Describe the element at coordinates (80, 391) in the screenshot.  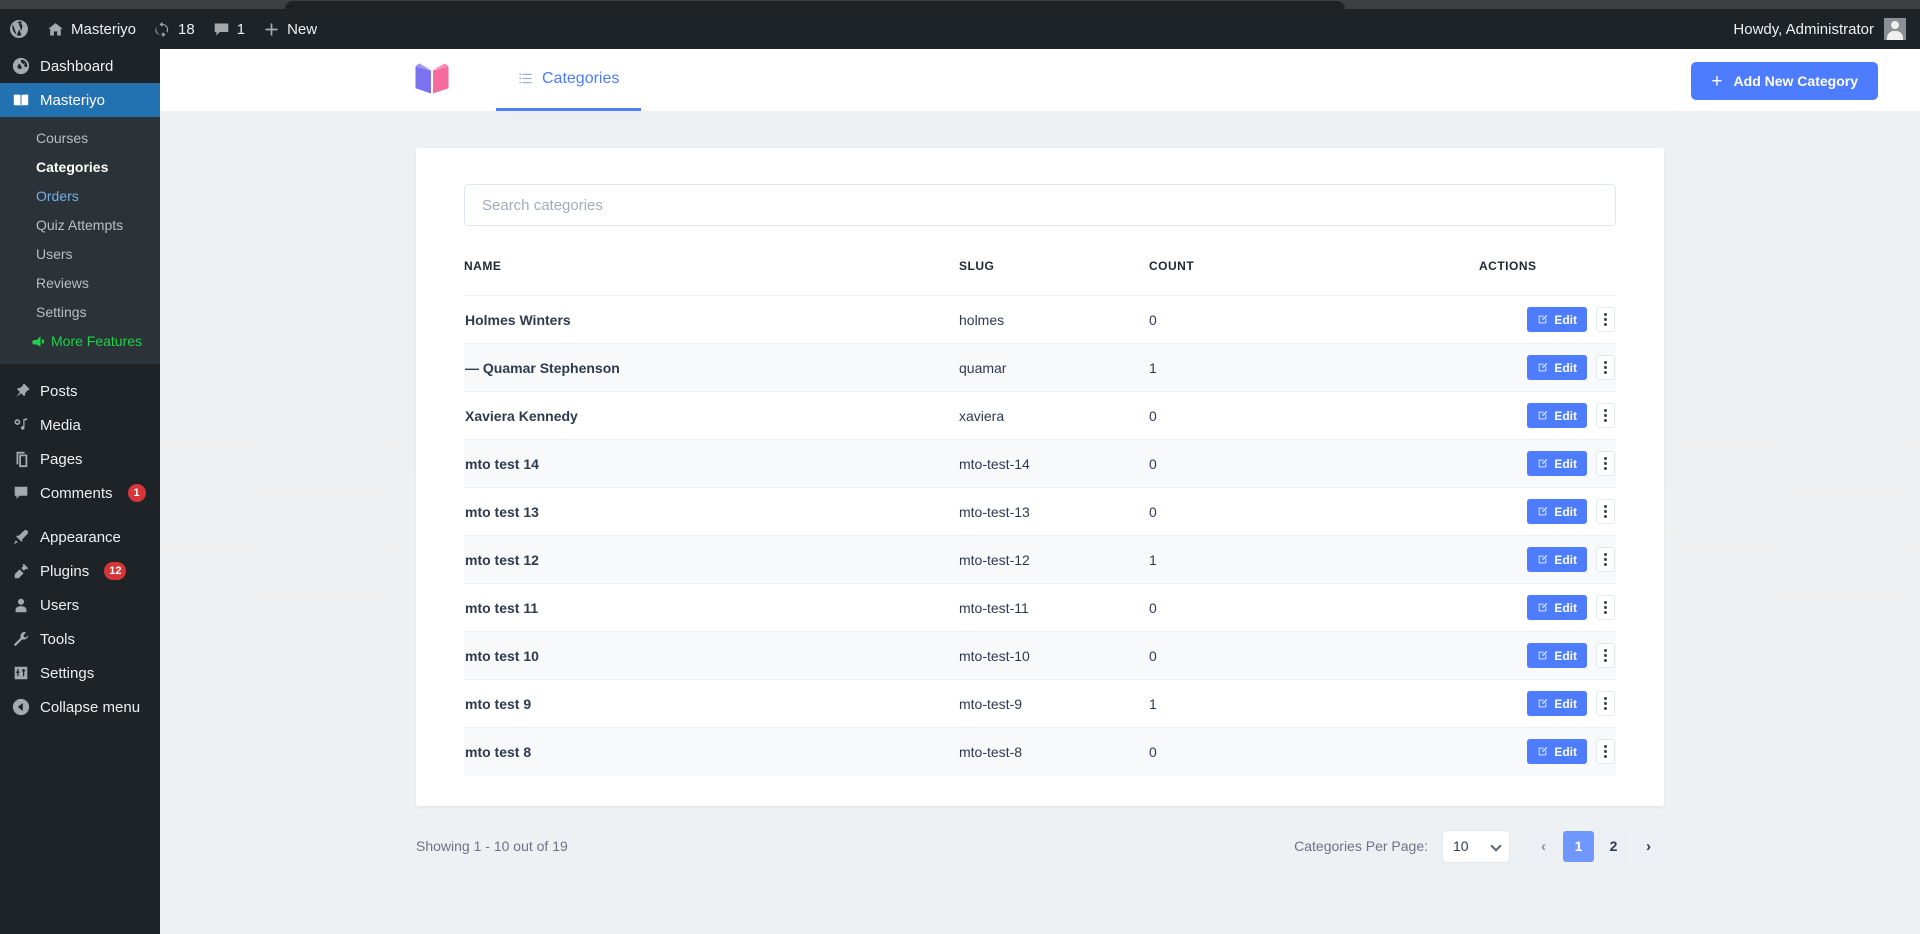
I see `sidebar-item-posts: Posts` at that location.